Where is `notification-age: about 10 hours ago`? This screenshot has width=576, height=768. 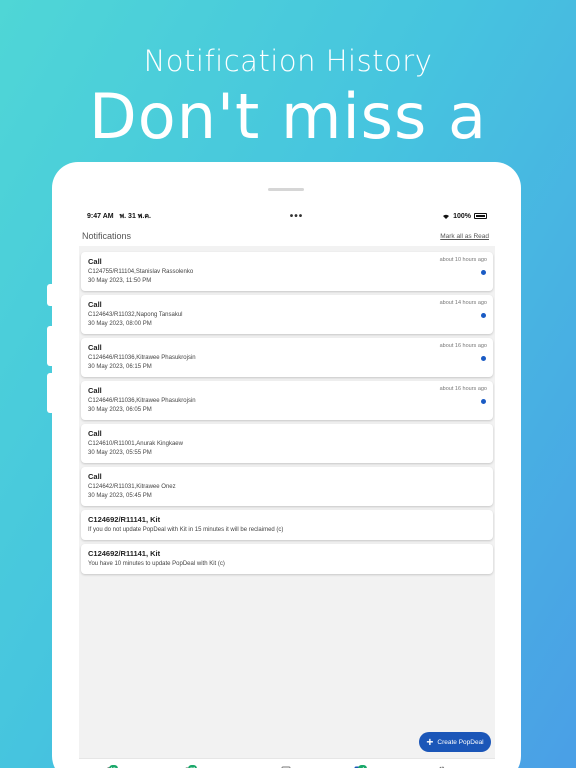 notification-age: about 10 hours ago is located at coordinates (463, 260).